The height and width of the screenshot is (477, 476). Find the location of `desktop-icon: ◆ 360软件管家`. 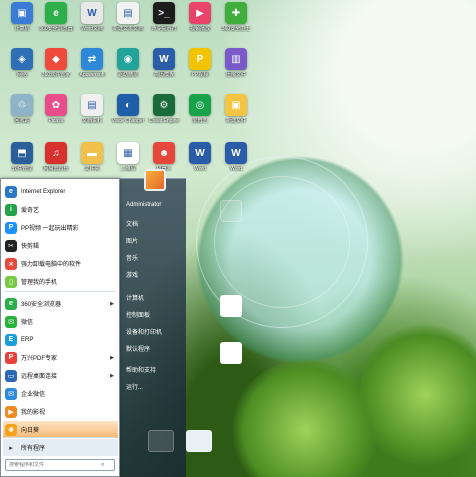

desktop-icon: ◆ 360软件管家 is located at coordinates (56, 70).